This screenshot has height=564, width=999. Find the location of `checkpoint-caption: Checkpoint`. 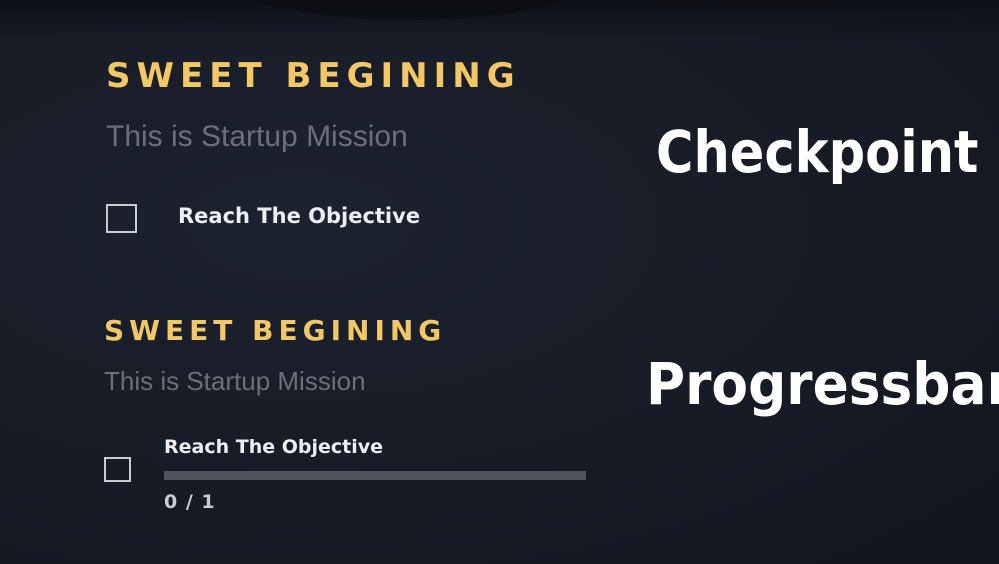

checkpoint-caption: Checkpoint is located at coordinates (817, 152).